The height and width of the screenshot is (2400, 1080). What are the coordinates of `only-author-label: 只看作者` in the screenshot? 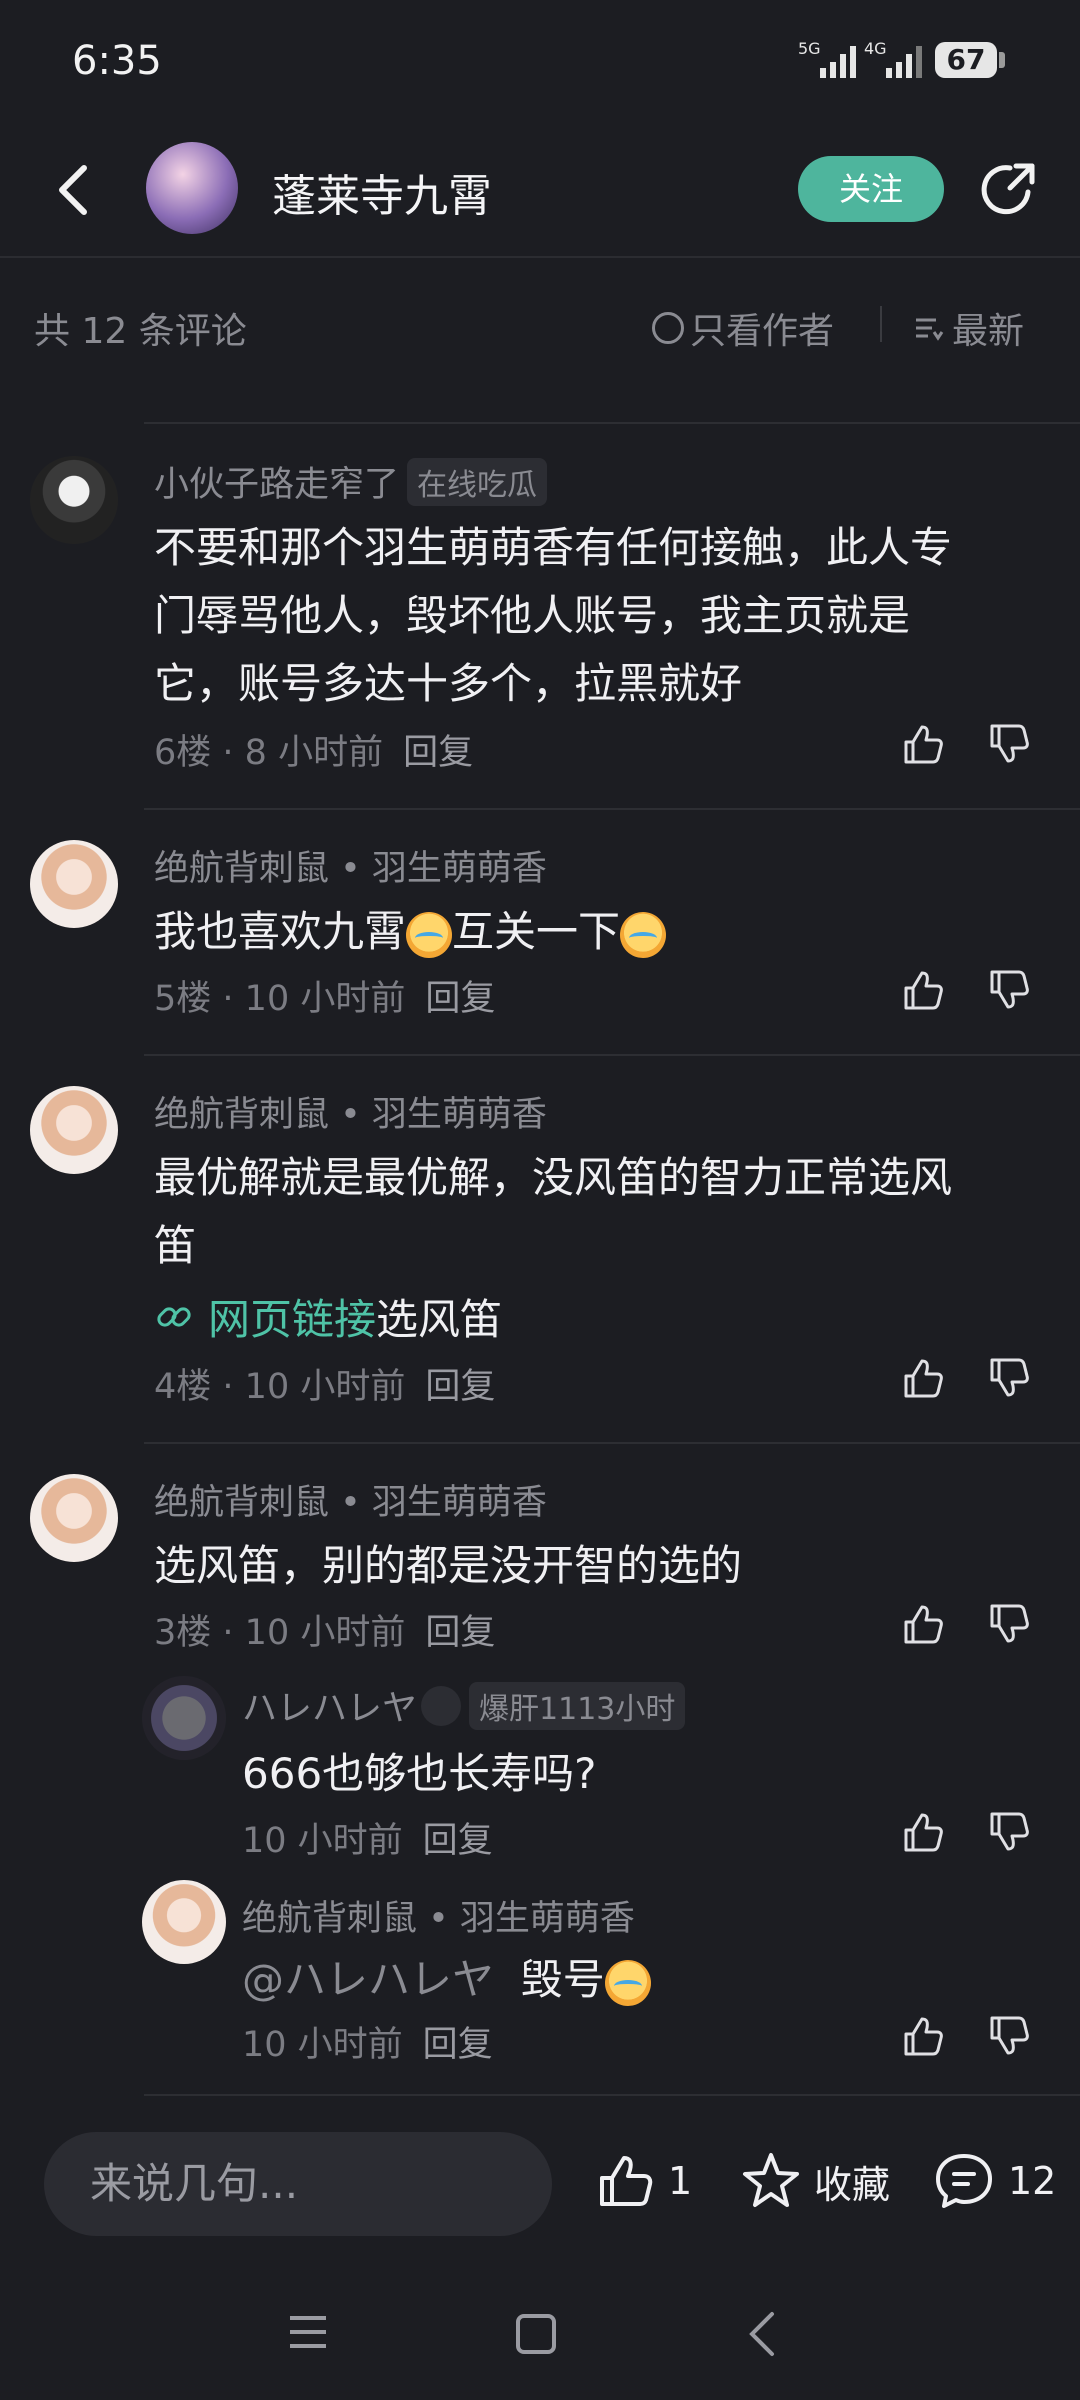 It's located at (762, 331).